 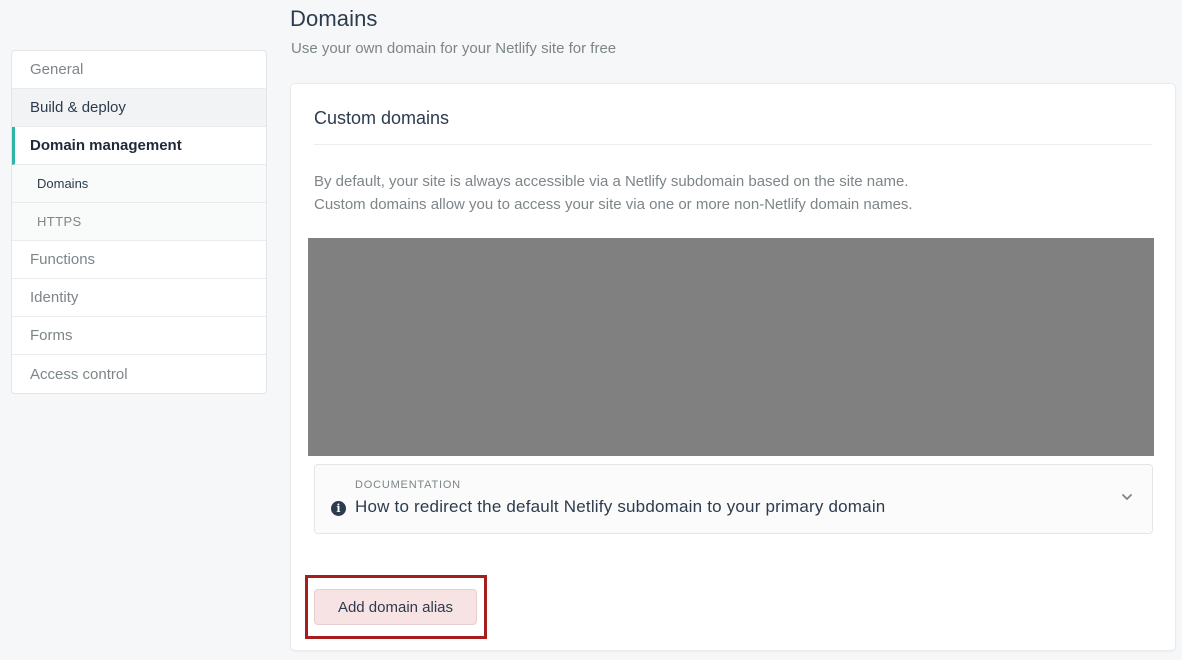 I want to click on add-domain-alias-button: Add domain alias, so click(x=395, y=607).